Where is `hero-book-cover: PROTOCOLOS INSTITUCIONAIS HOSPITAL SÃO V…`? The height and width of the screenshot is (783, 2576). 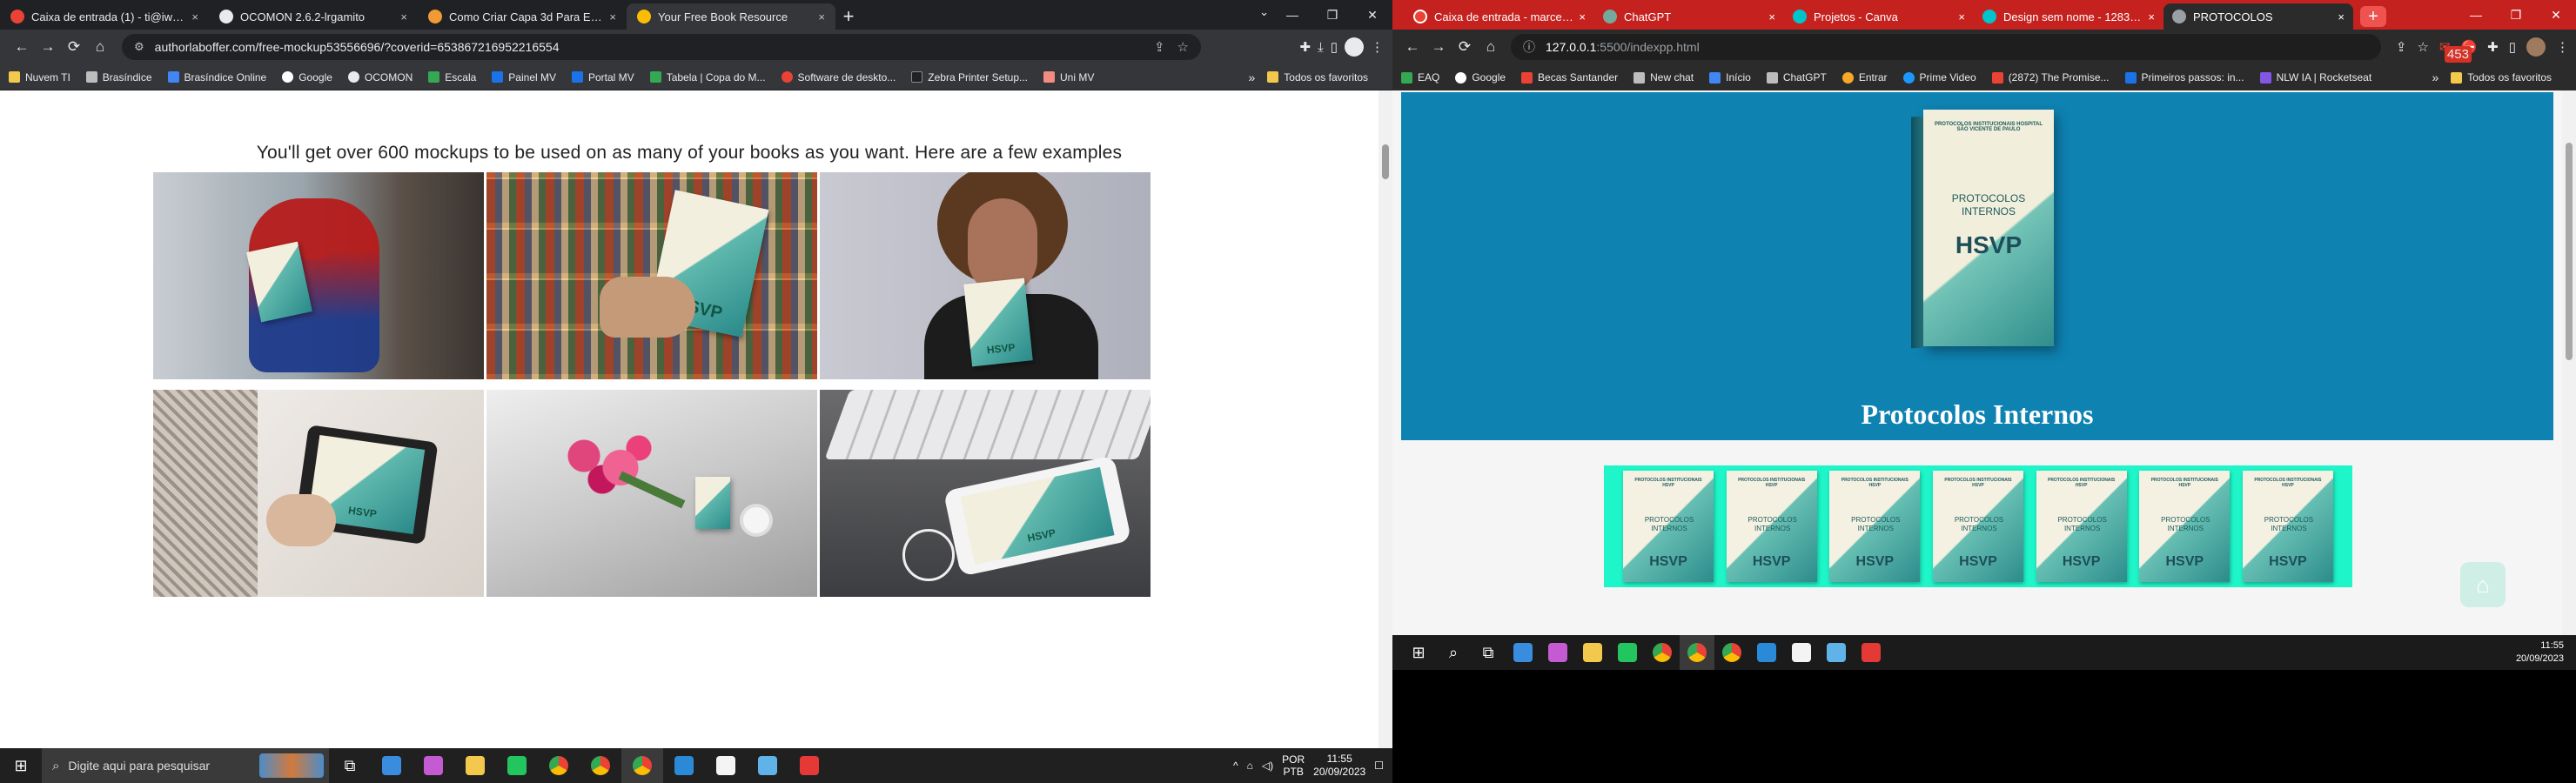
hero-book-cover: PROTOCOLOS INSTITUCIONAIS HOSPITAL SÃO V… is located at coordinates (1982, 229).